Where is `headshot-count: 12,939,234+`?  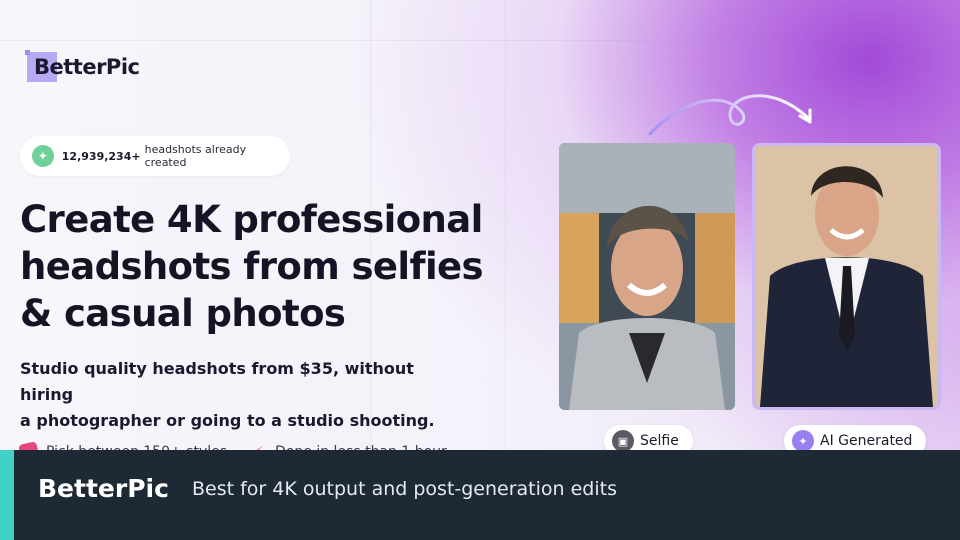 headshot-count: 12,939,234+ is located at coordinates (101, 156).